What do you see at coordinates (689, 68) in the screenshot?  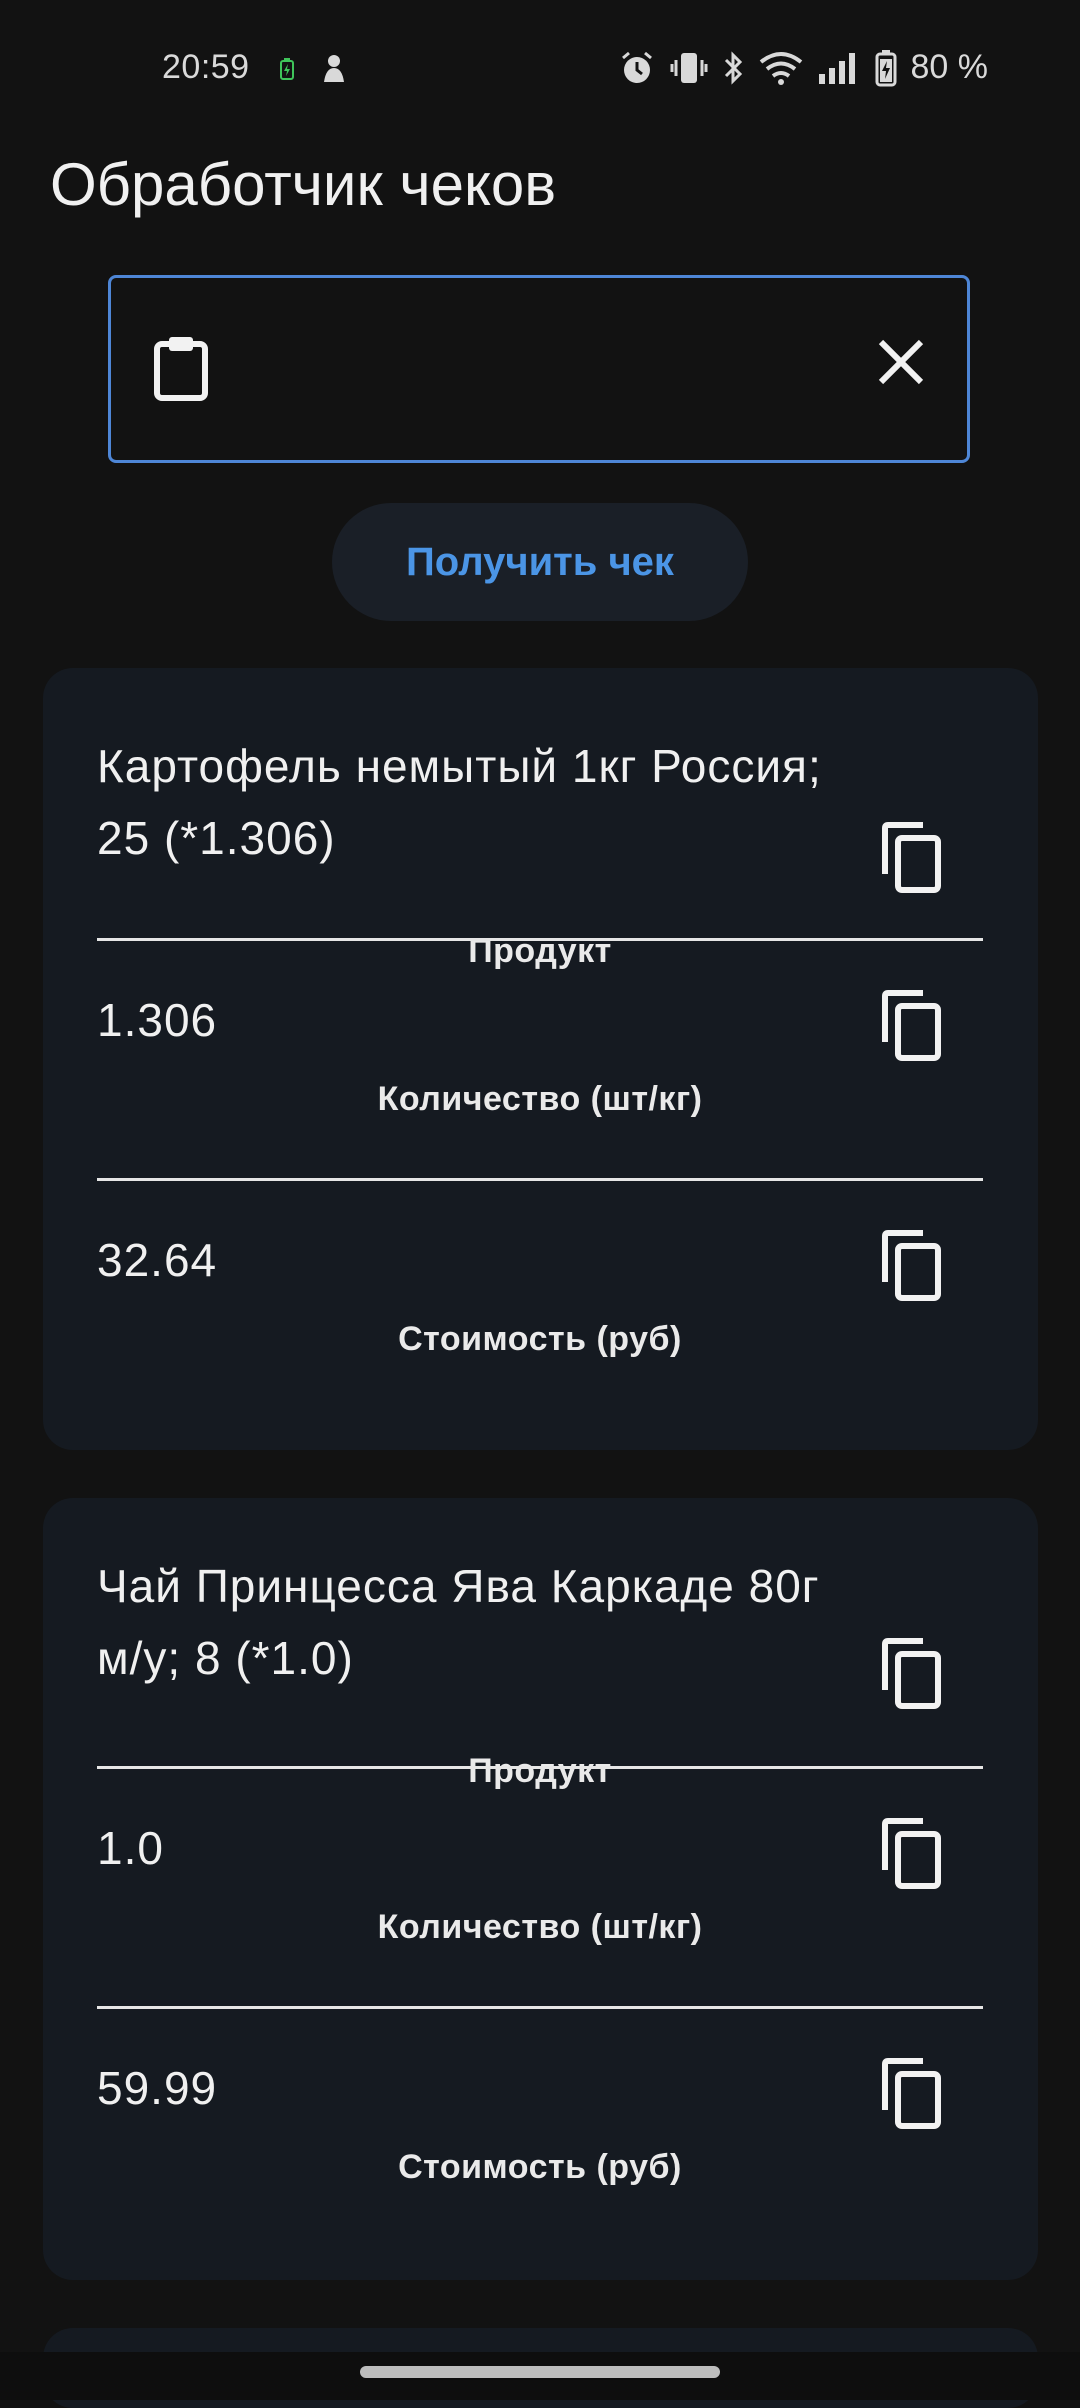 I see `vibrate-icon` at bounding box center [689, 68].